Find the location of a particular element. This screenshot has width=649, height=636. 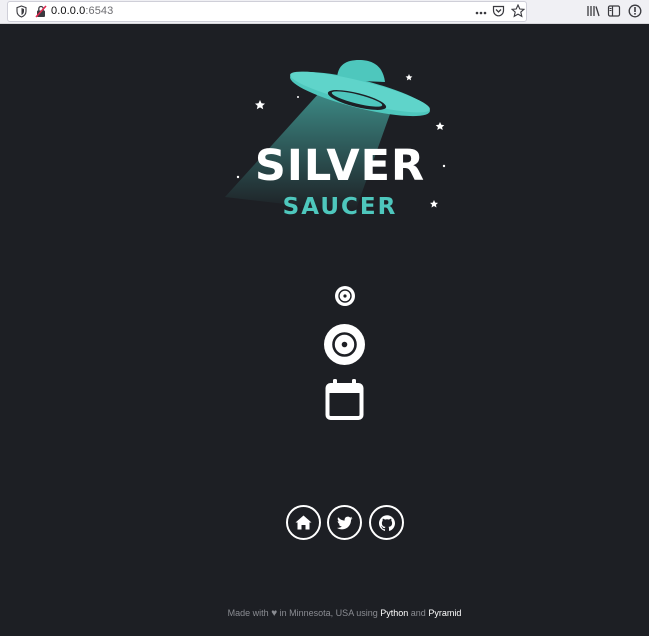

url-host: 0.0.0.0 is located at coordinates (68, 11).